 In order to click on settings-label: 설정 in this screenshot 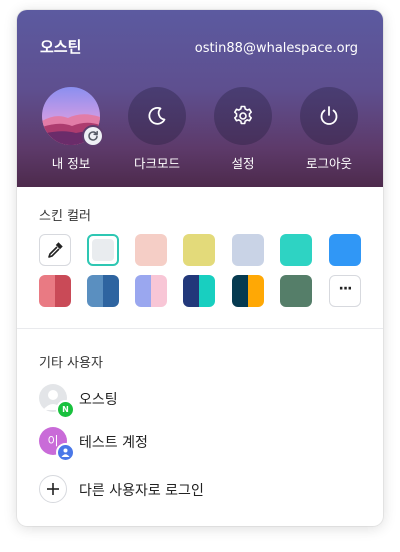, I will do `click(243, 163)`.